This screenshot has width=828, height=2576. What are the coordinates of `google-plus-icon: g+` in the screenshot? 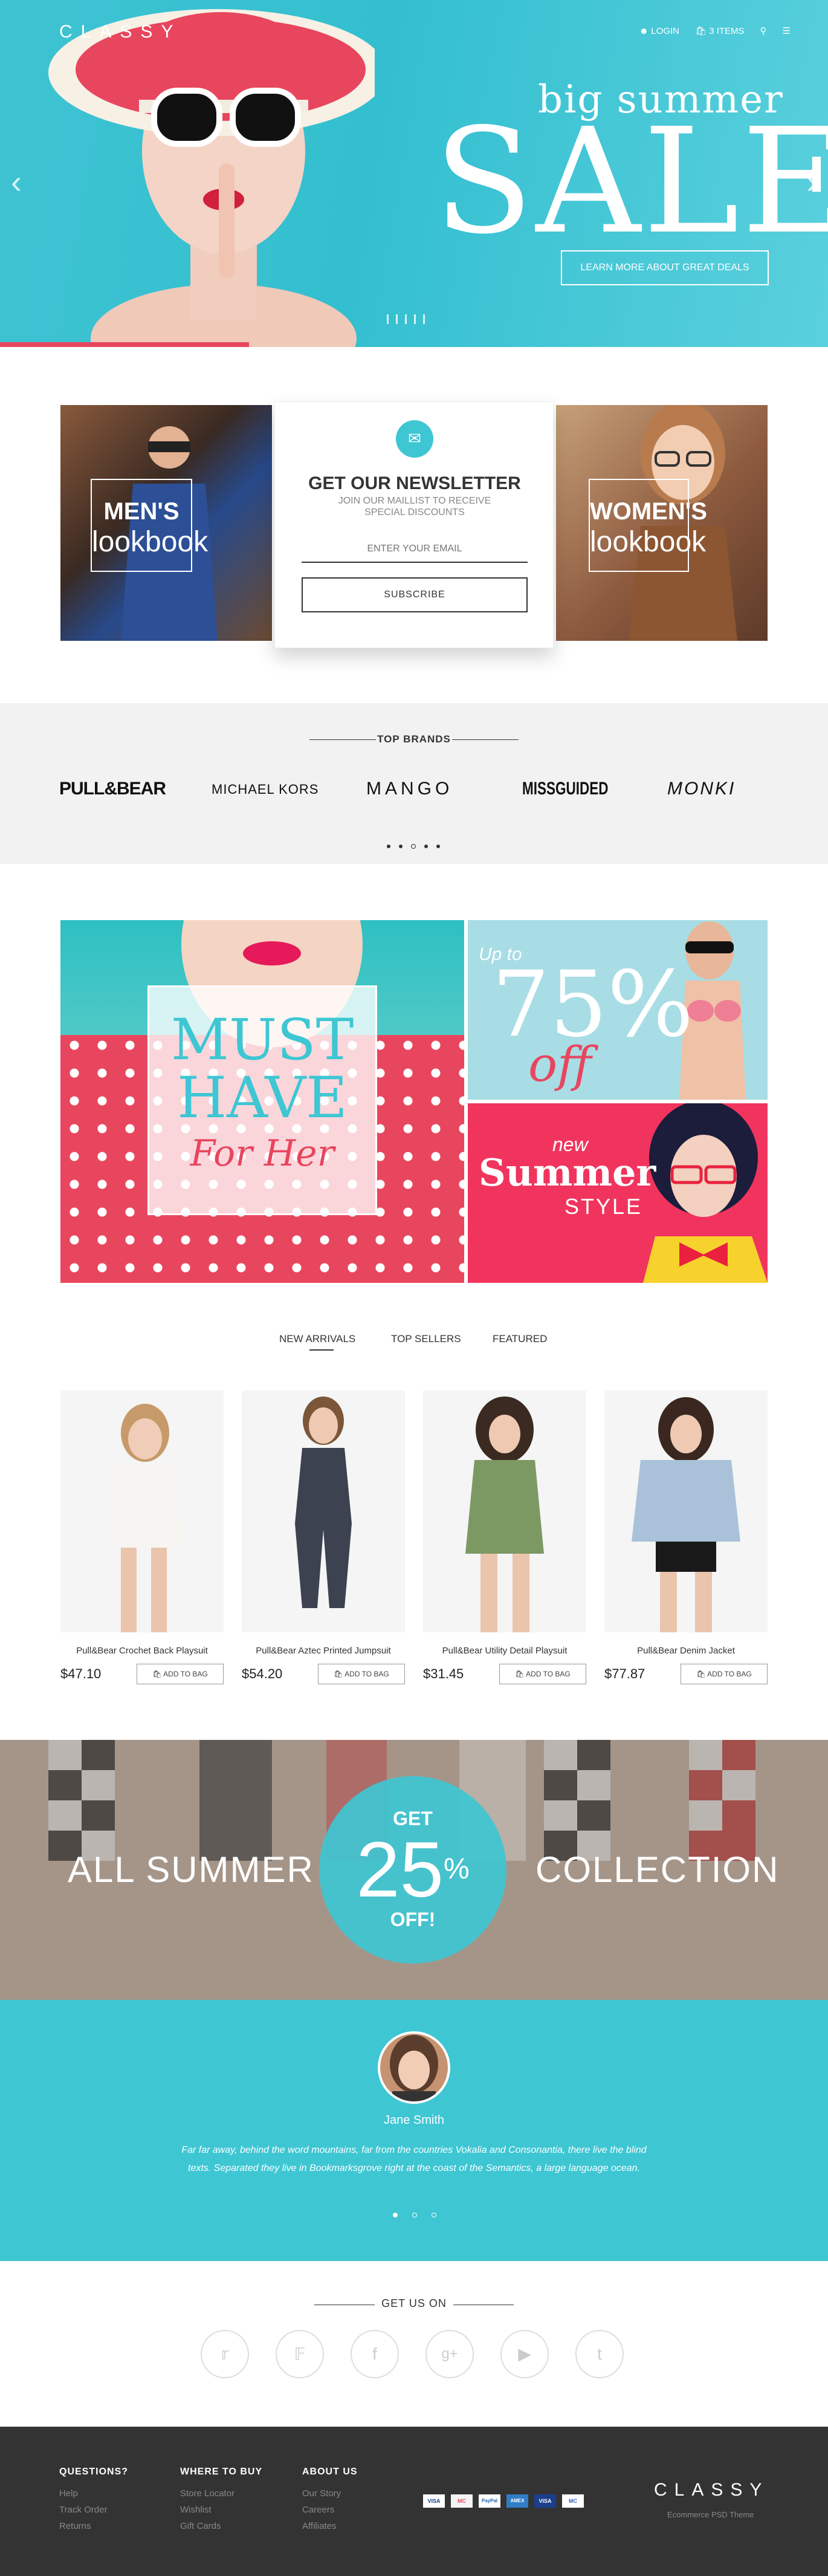 It's located at (449, 2354).